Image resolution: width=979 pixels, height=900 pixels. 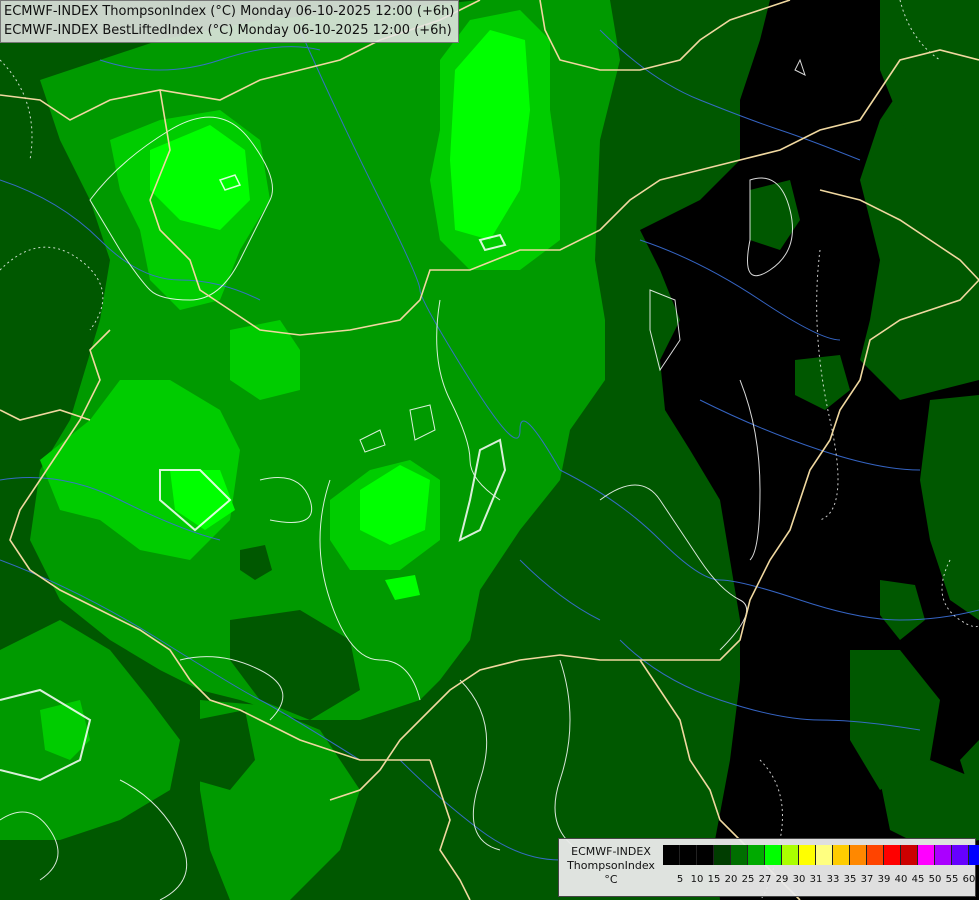 I want to click on legend-tick-label: 60, so click(x=969, y=879).